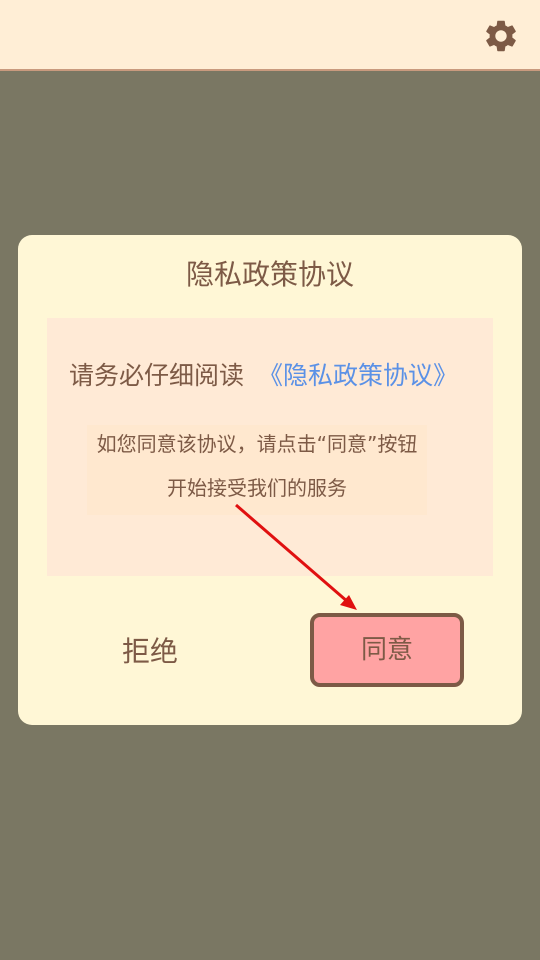 The width and height of the screenshot is (540, 960). I want to click on agree-button: 同意, so click(387, 650).